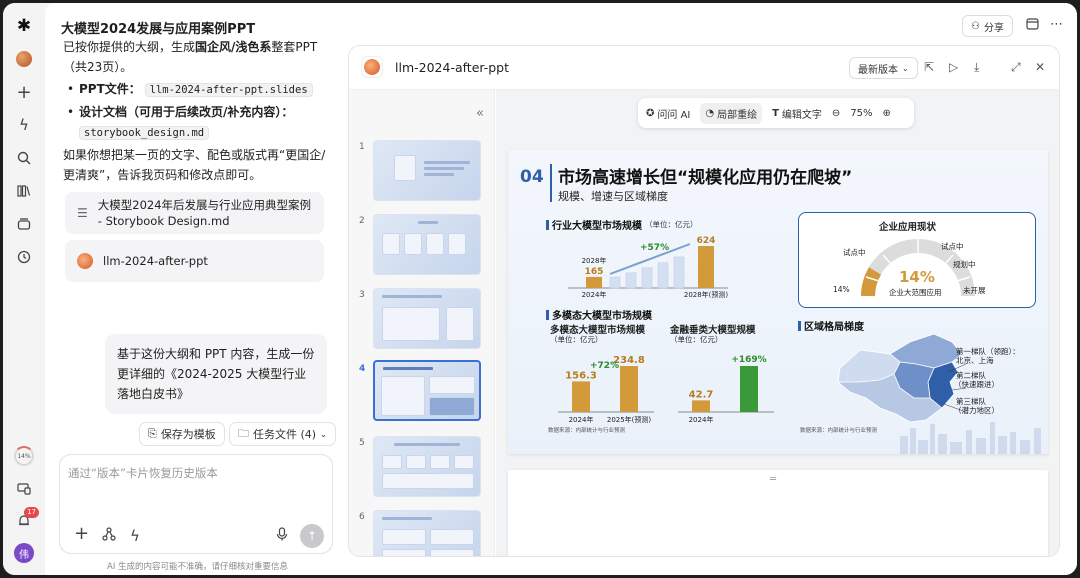 The image size is (1080, 578). What do you see at coordinates (24, 125) in the screenshot?
I see `flash-icon: ϟ` at bounding box center [24, 125].